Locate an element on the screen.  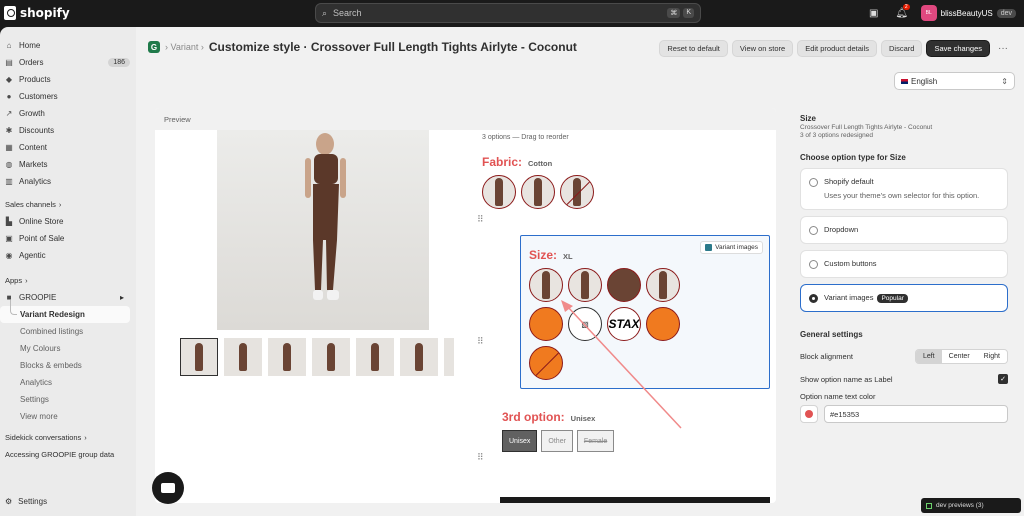
discard-button: Discard is located at coordinates (902, 48).